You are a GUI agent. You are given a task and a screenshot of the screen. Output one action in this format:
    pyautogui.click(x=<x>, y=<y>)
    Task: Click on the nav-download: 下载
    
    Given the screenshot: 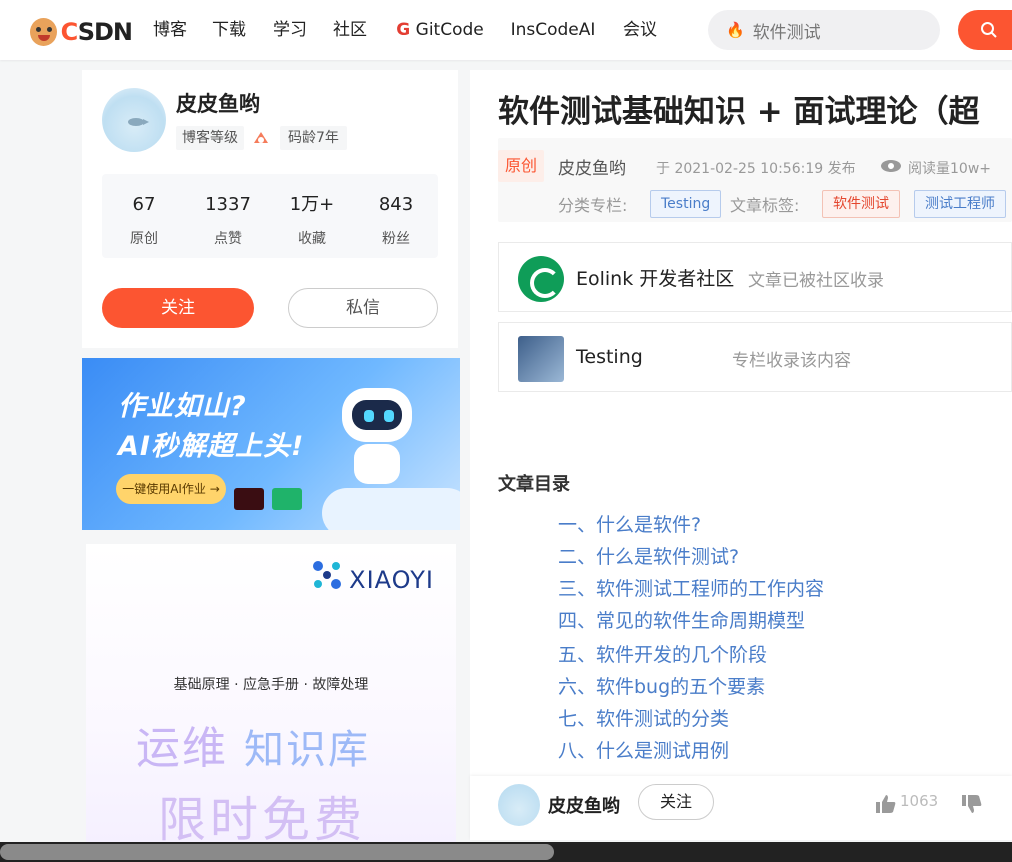 What is the action you would take?
    pyautogui.click(x=229, y=30)
    